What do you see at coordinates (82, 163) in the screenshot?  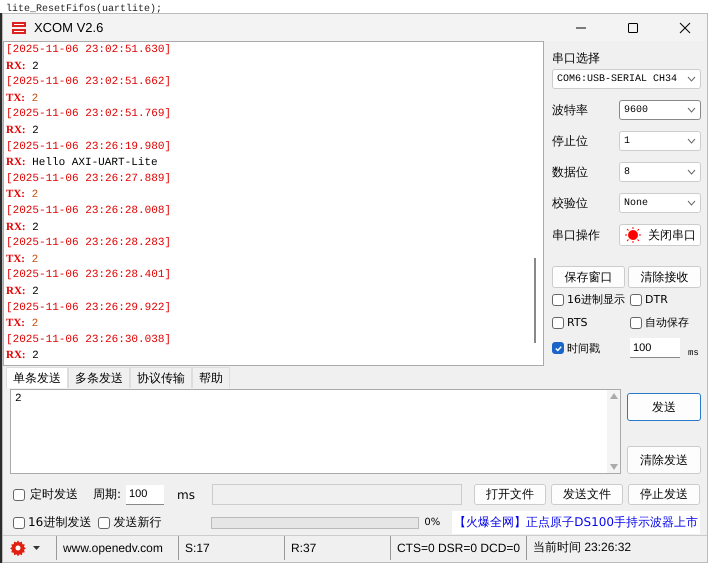 I see `log-entry: RX: Hello AXI-UART-Lite` at bounding box center [82, 163].